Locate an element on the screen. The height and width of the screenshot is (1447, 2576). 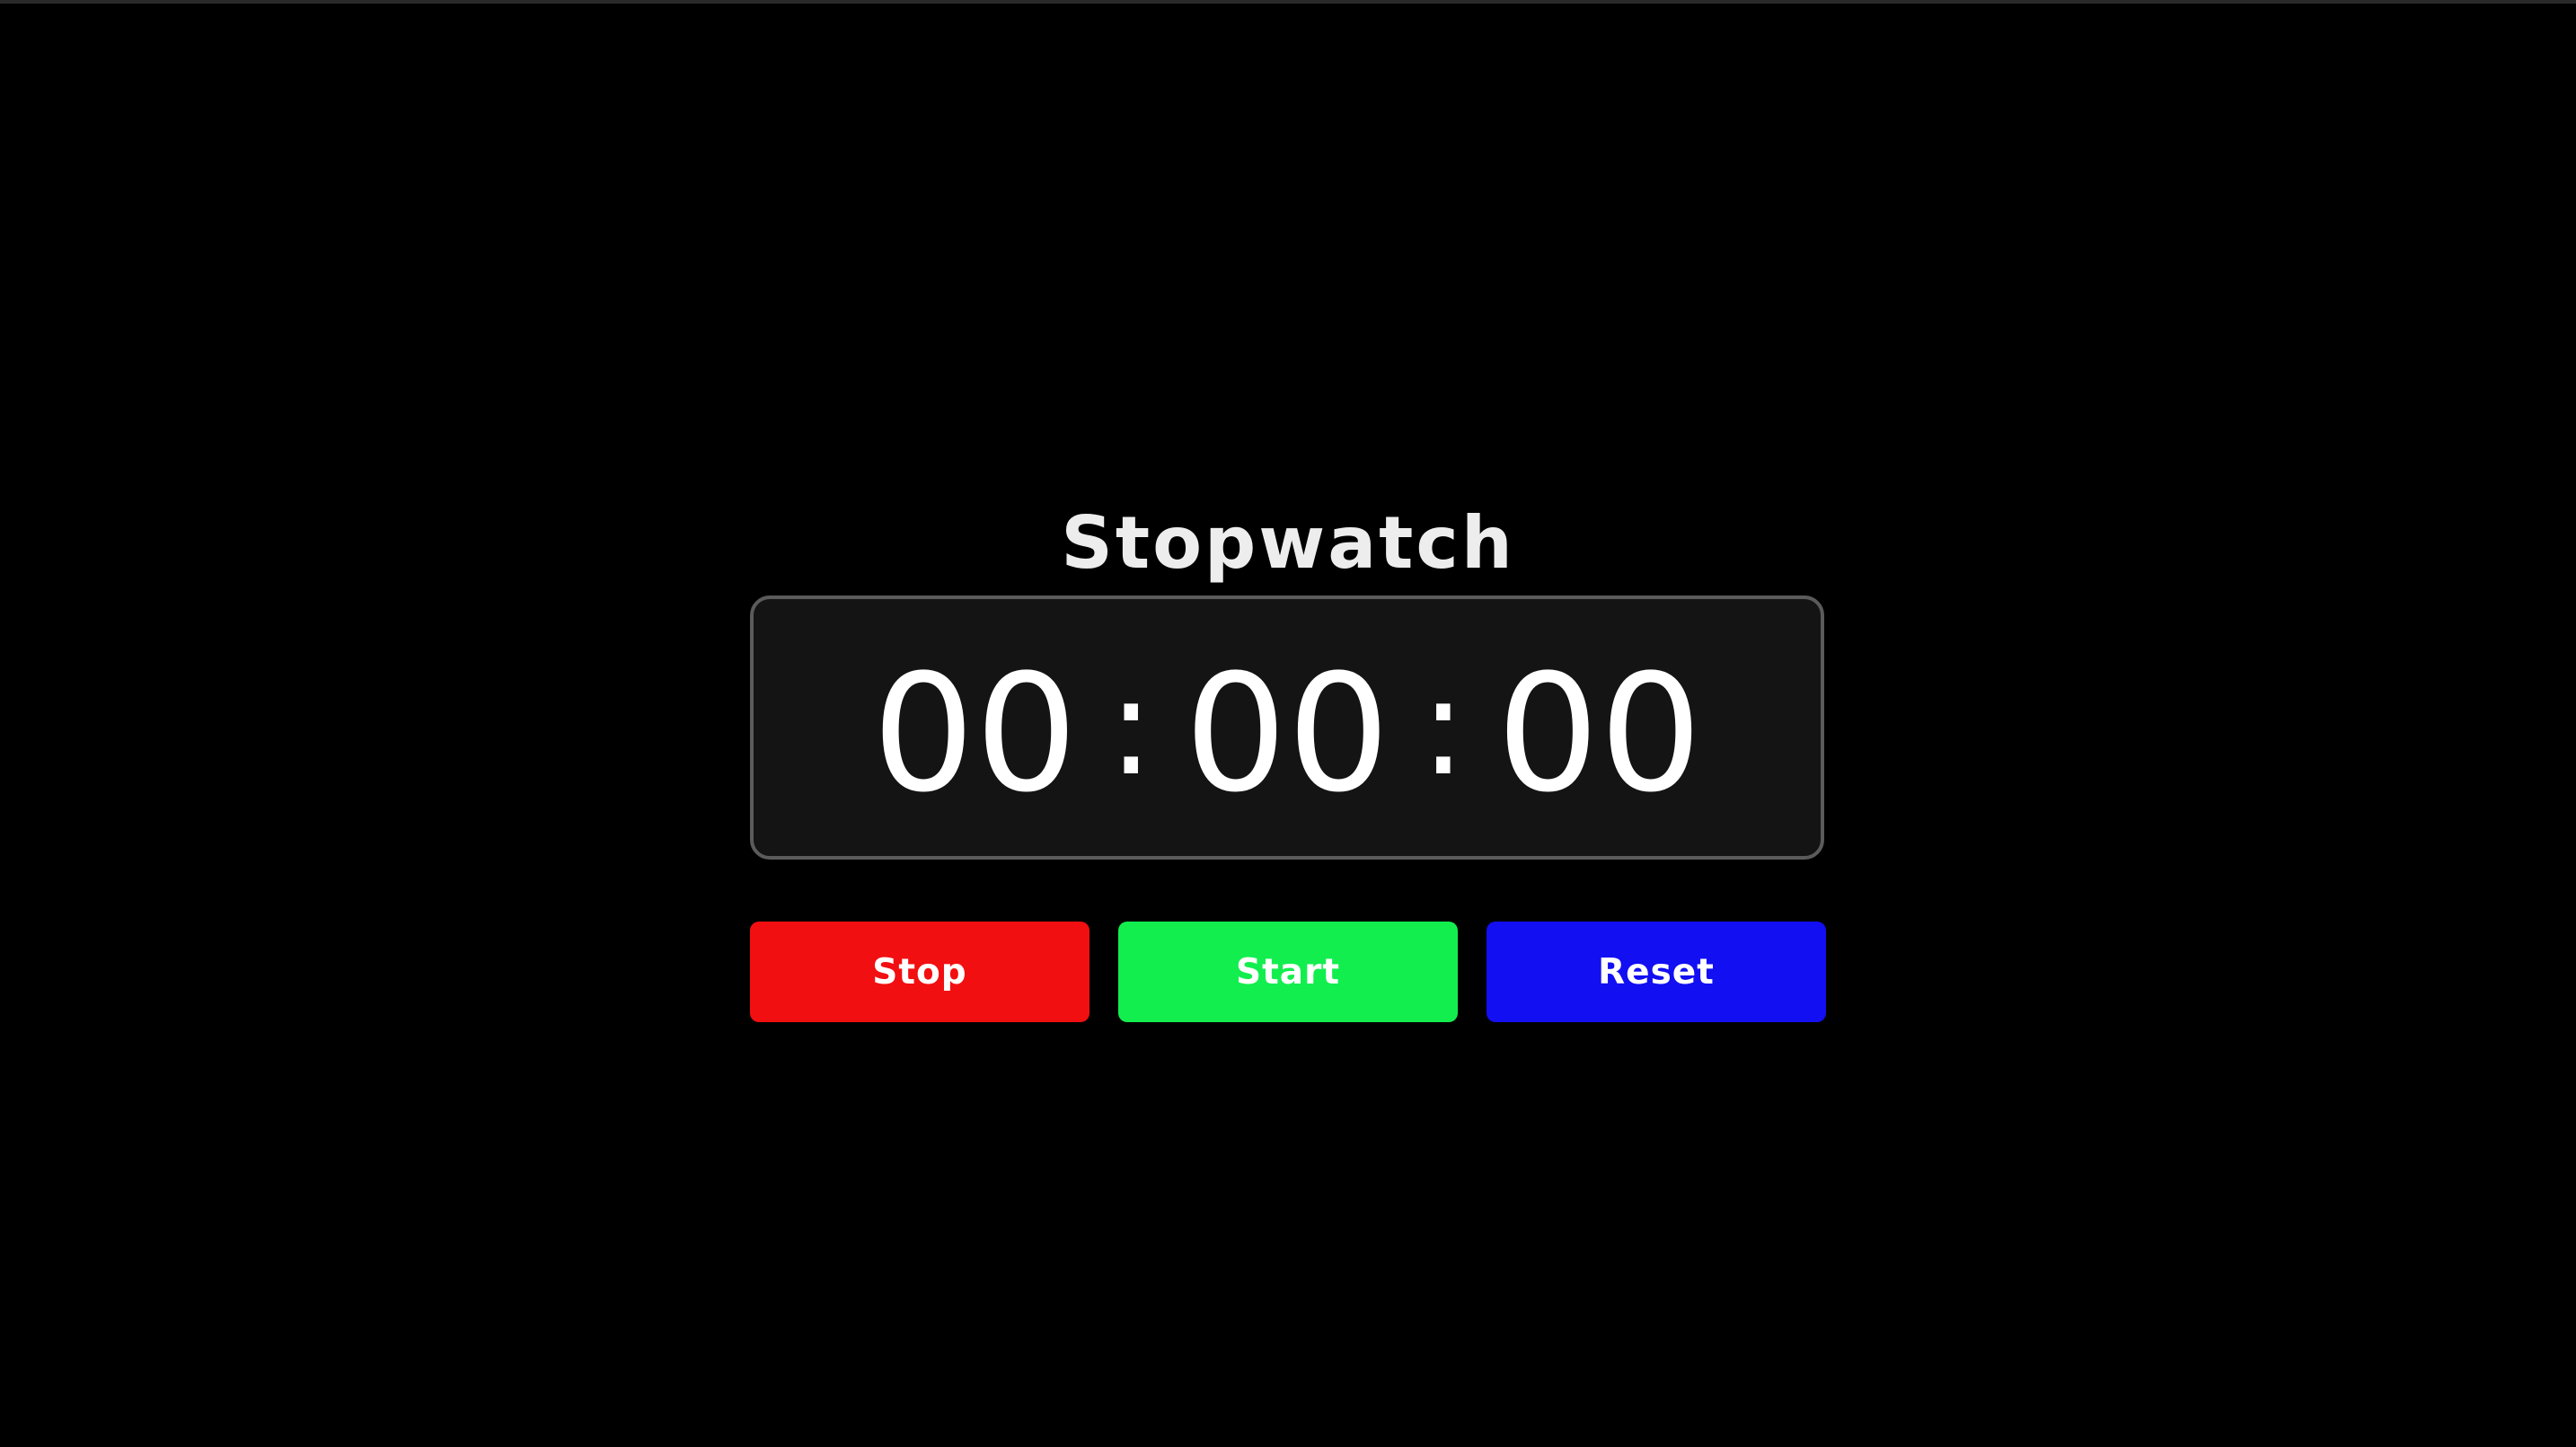
reset-button: Reset is located at coordinates (1656, 972).